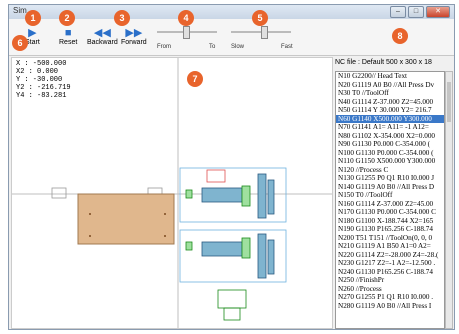  I want to click on backward-button: ◀◀ Backward, so click(102, 36).